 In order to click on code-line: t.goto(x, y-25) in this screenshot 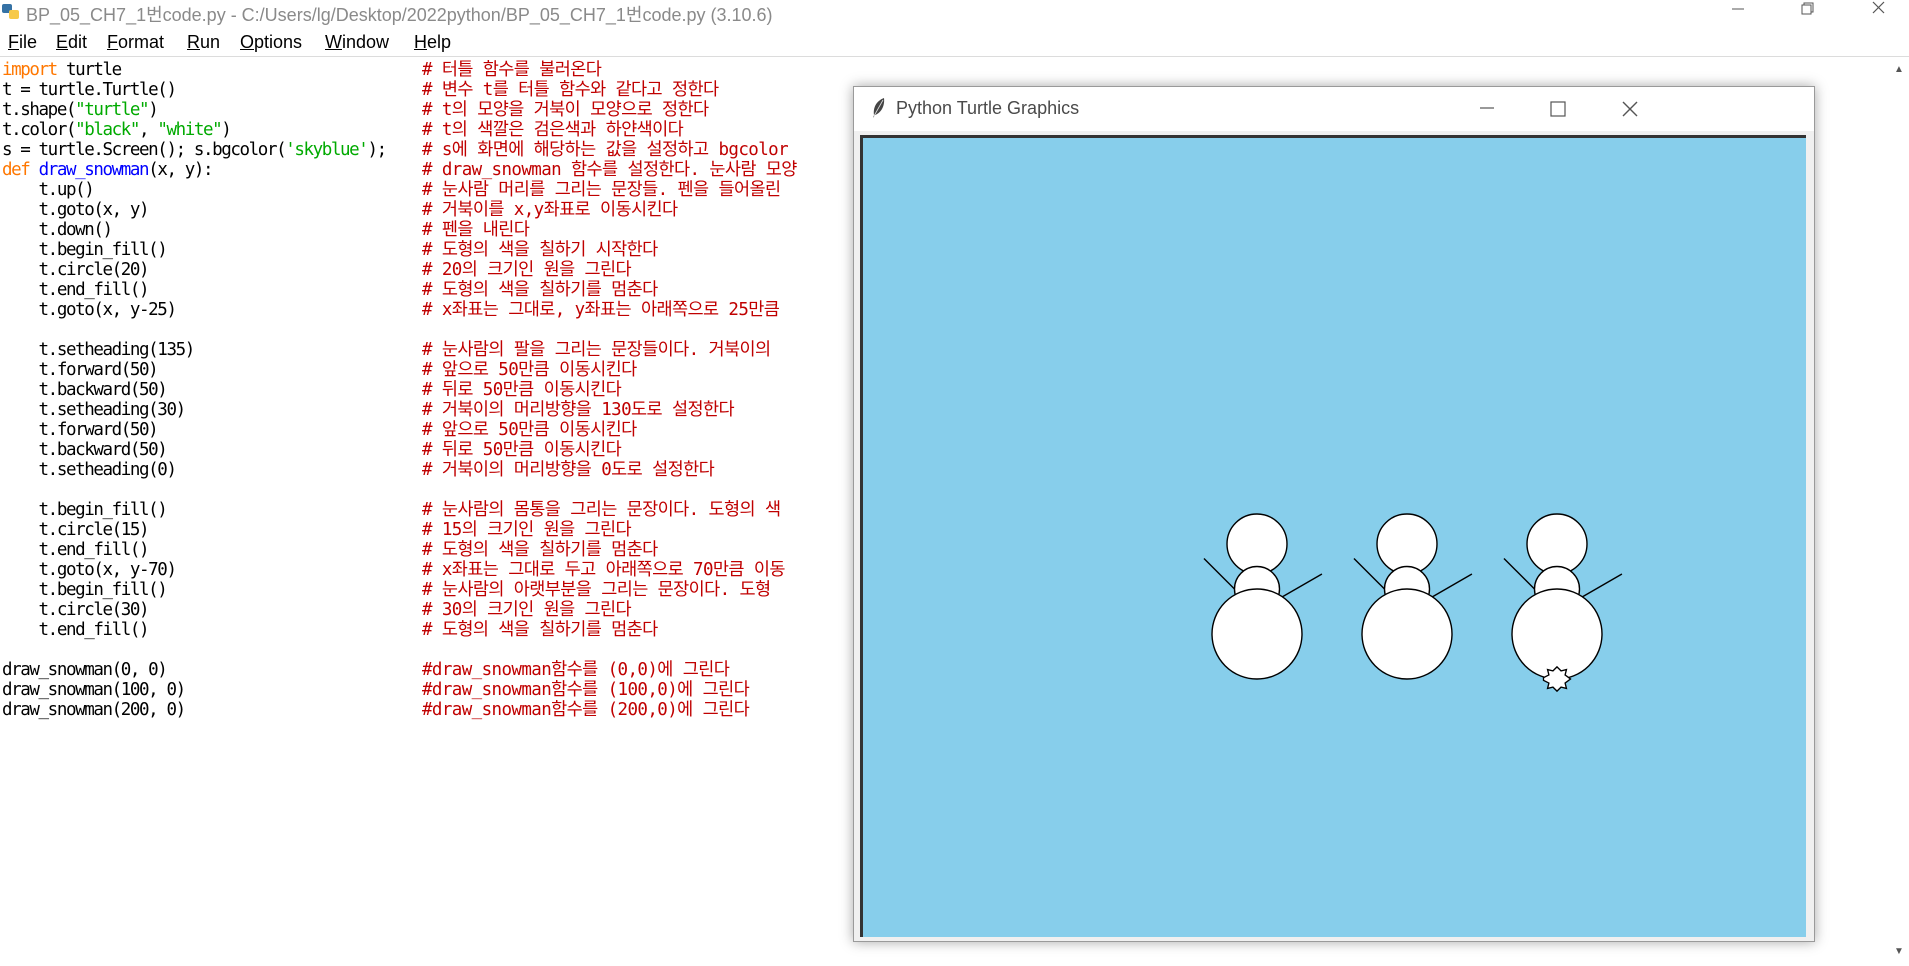, I will do `click(89, 310)`.